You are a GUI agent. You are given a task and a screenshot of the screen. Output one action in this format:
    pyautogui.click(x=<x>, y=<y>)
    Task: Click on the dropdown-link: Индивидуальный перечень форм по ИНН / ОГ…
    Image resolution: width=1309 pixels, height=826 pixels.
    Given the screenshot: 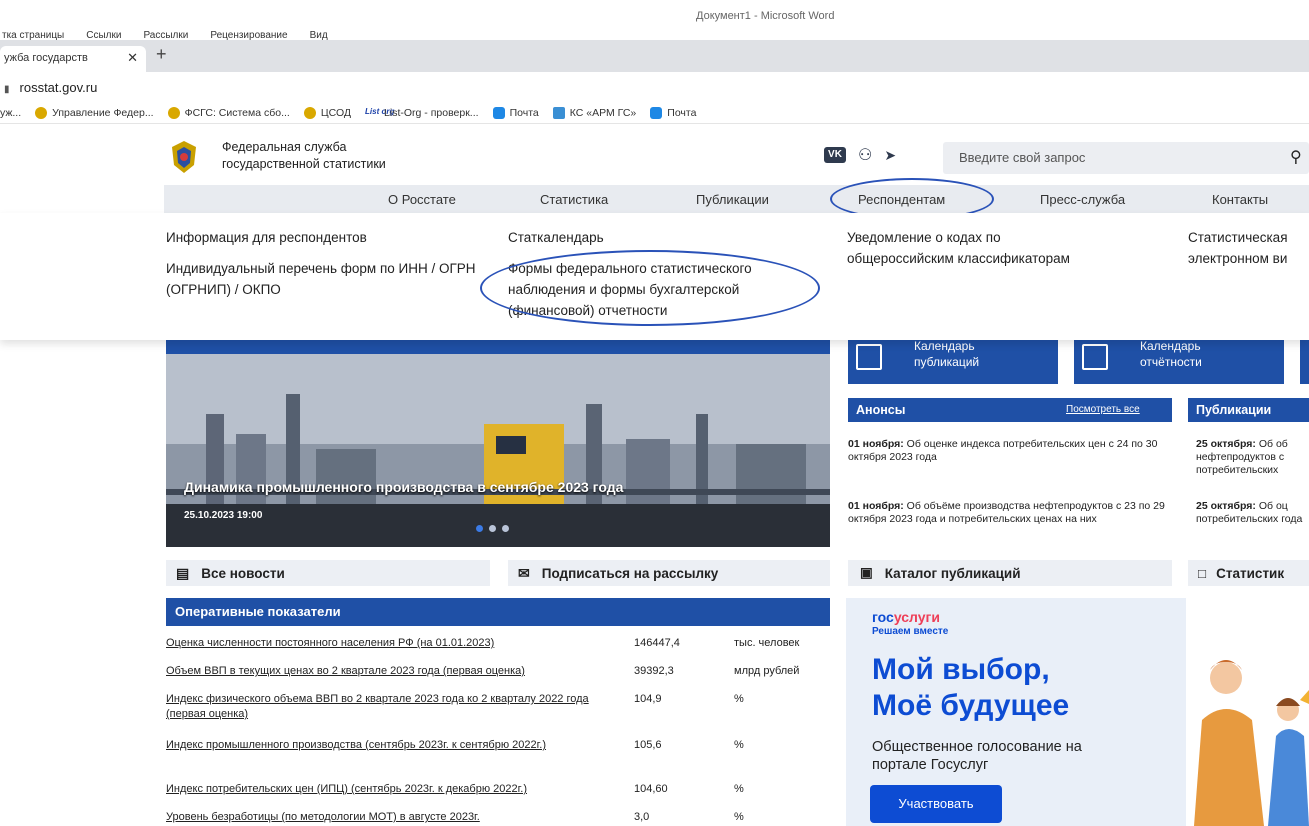 What is the action you would take?
    pyautogui.click(x=331, y=279)
    